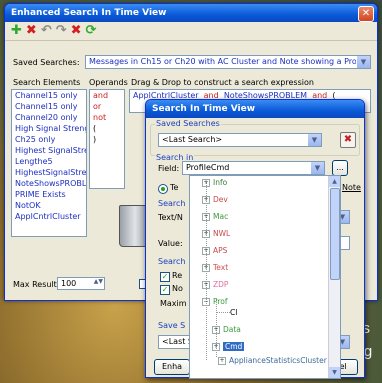 This screenshot has width=382, height=383. I want to click on note-label: Note, so click(351, 187).